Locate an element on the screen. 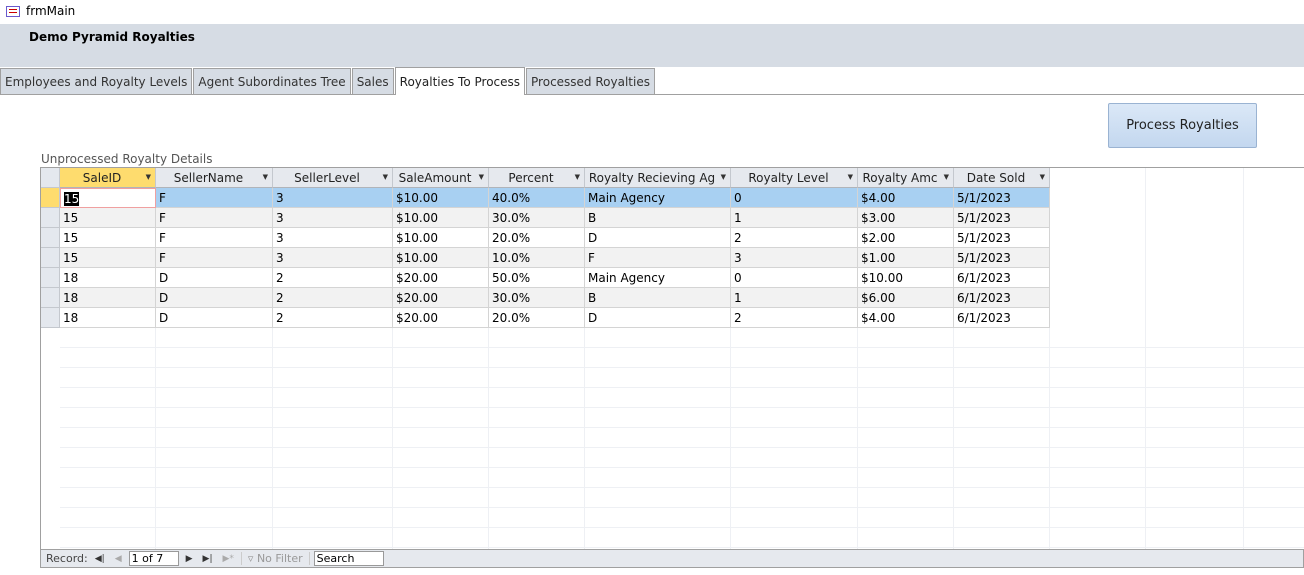 This screenshot has height=575, width=1304. next-record-icon: ▶ is located at coordinates (189, 559).